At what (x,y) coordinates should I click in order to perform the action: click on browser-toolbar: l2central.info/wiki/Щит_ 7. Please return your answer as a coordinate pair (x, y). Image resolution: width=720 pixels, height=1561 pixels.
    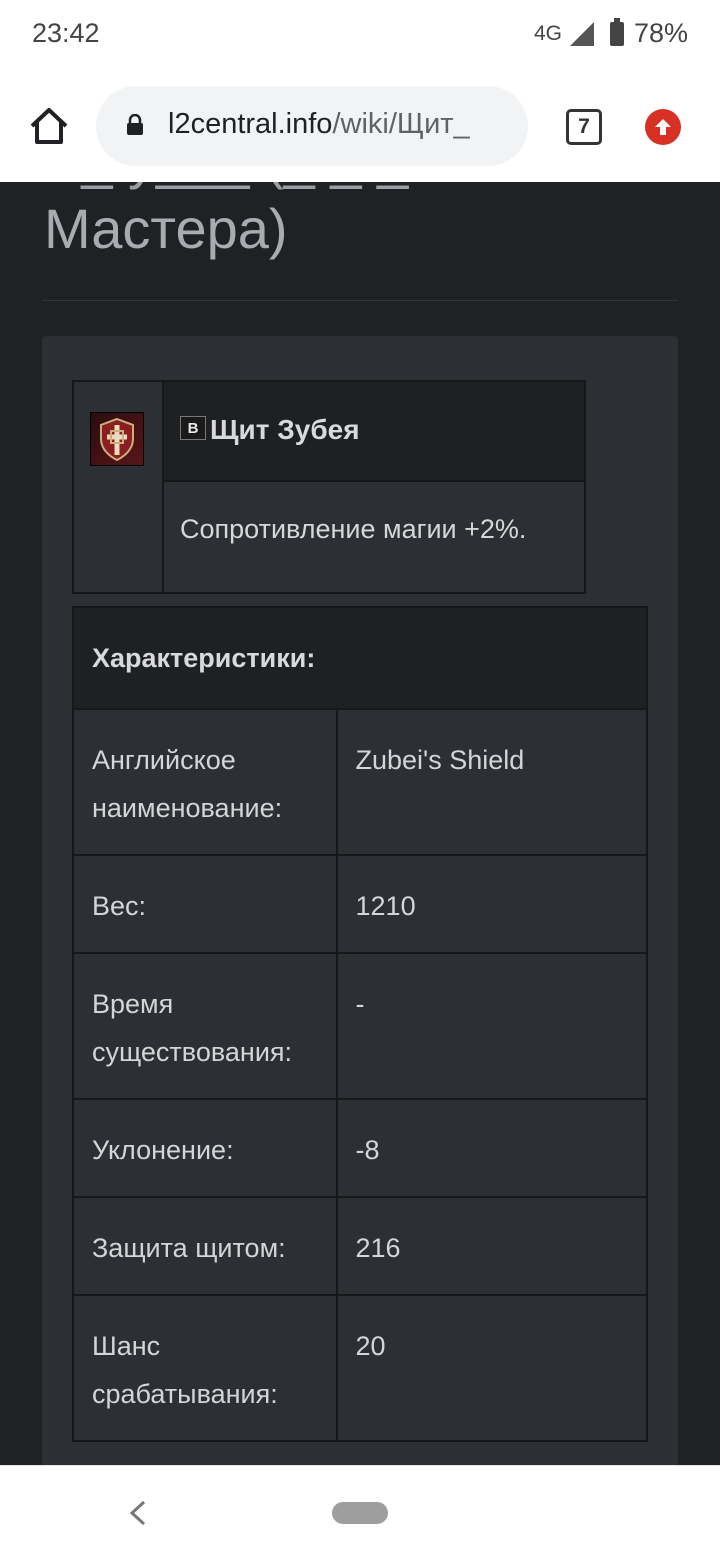
    Looking at the image, I should click on (360, 127).